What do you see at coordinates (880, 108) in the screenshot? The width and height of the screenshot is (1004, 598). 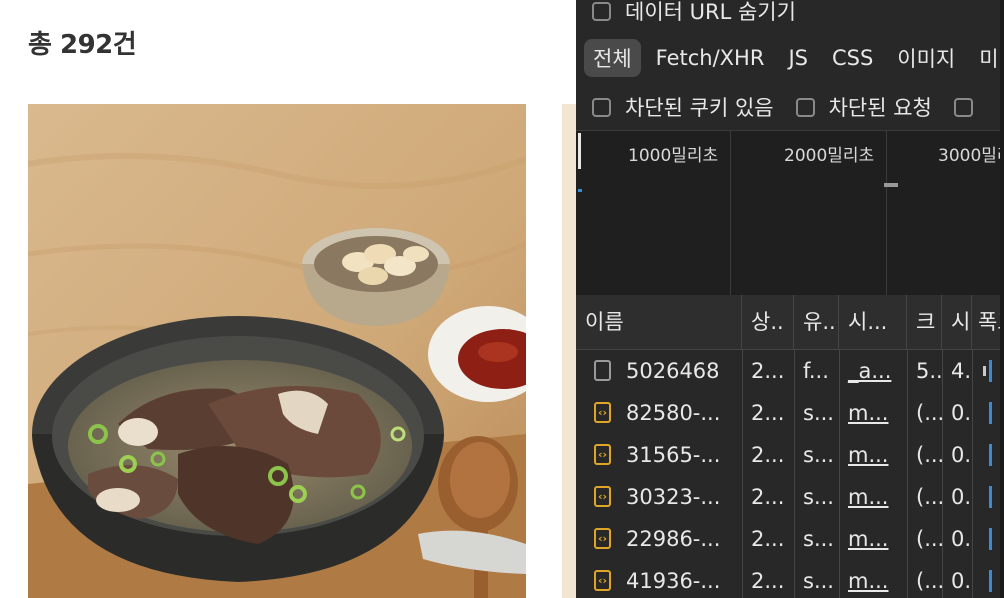 I see `blocked-requests-label: 차단된 요청` at bounding box center [880, 108].